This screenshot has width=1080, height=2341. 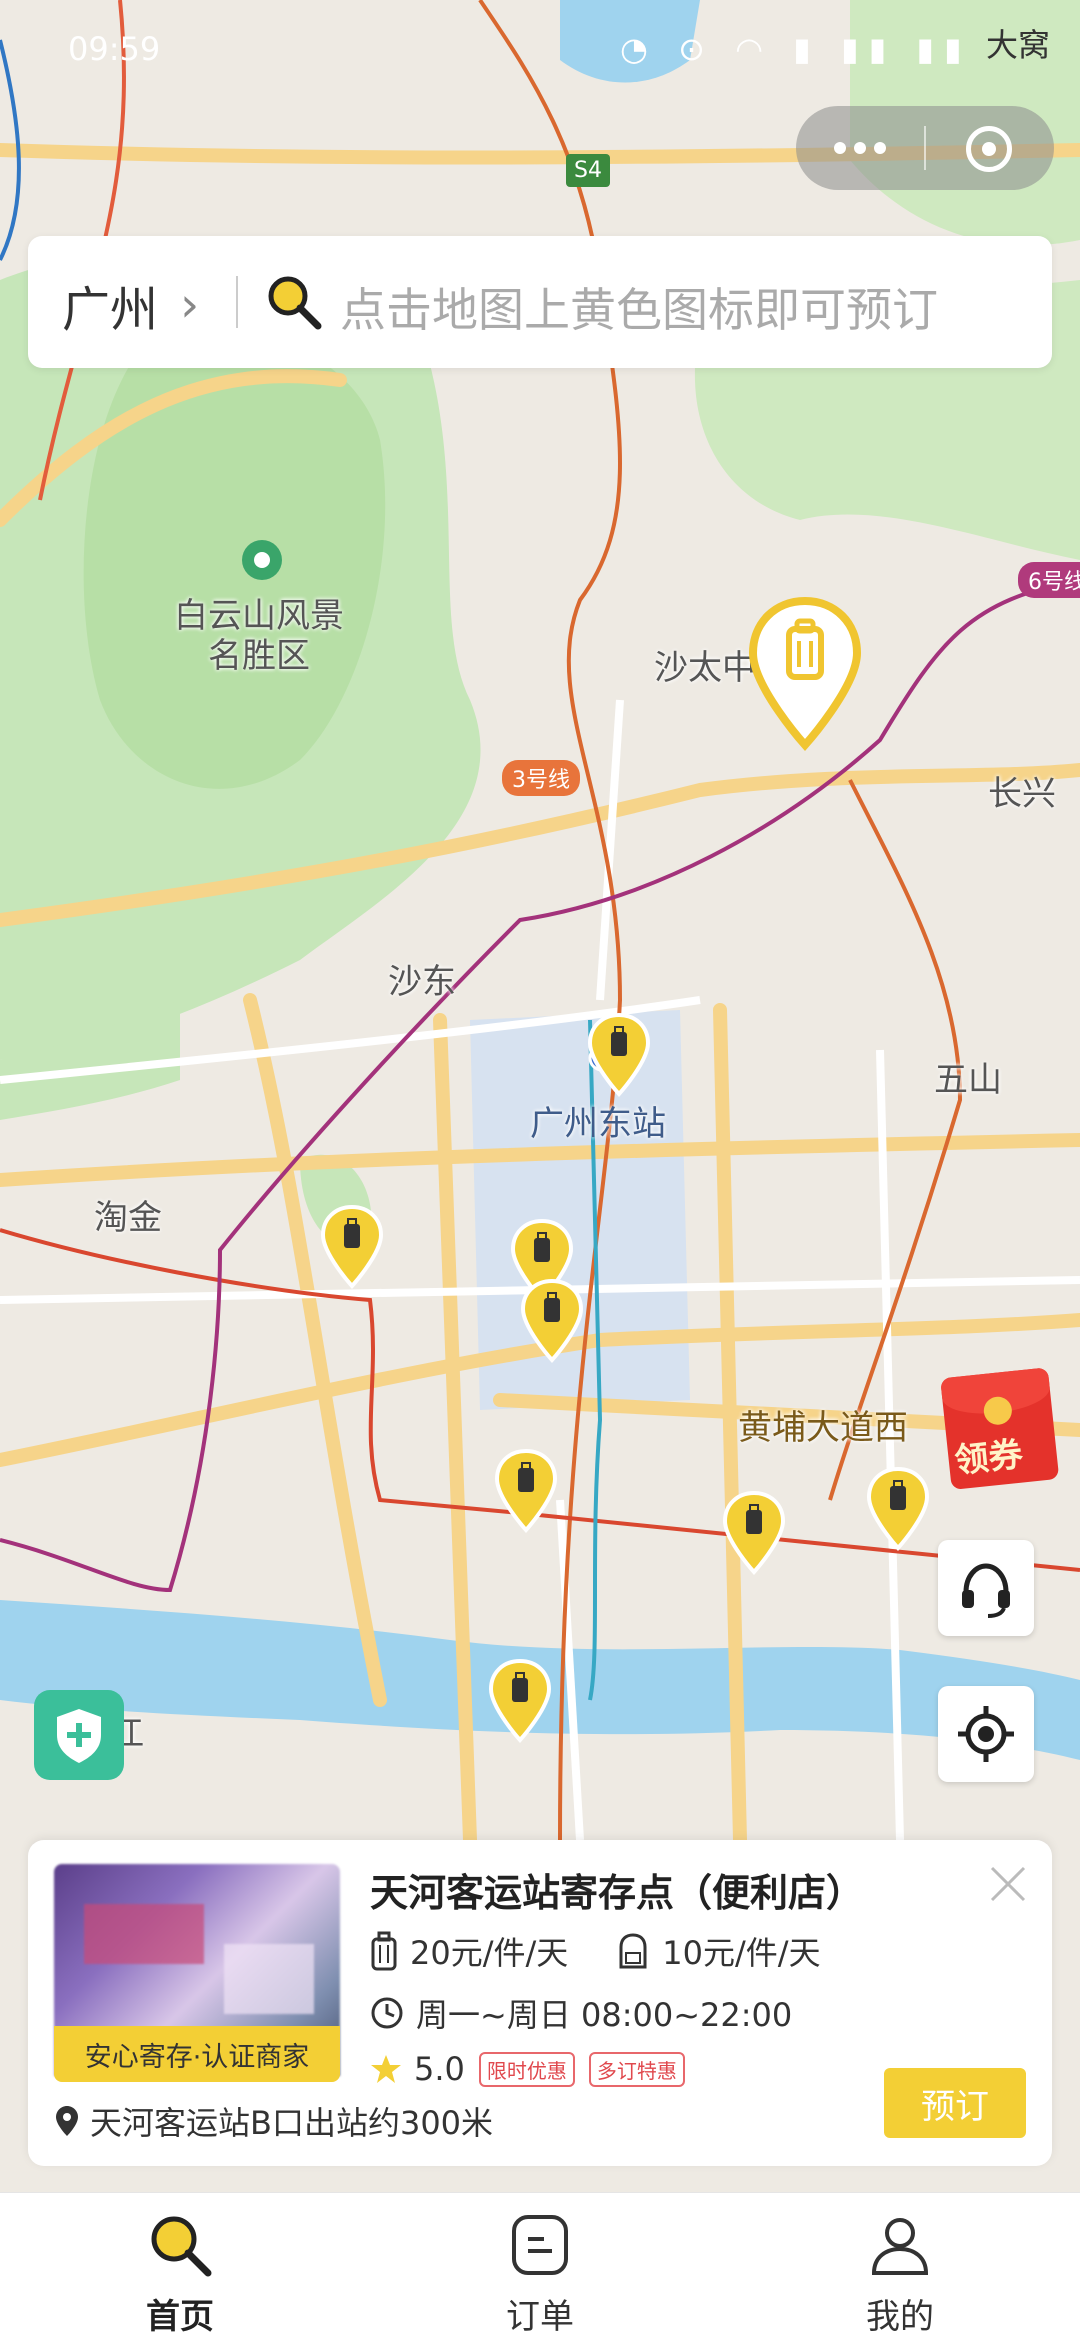 I want to click on nav-item-orders: 订单, so click(x=540, y=2267).